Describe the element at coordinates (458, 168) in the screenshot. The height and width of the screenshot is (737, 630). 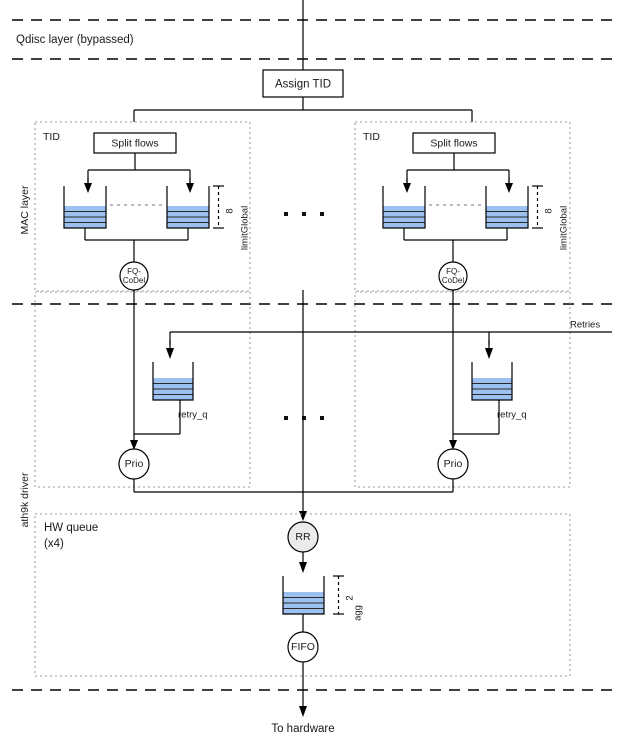
I see `split-fanout-right` at that location.